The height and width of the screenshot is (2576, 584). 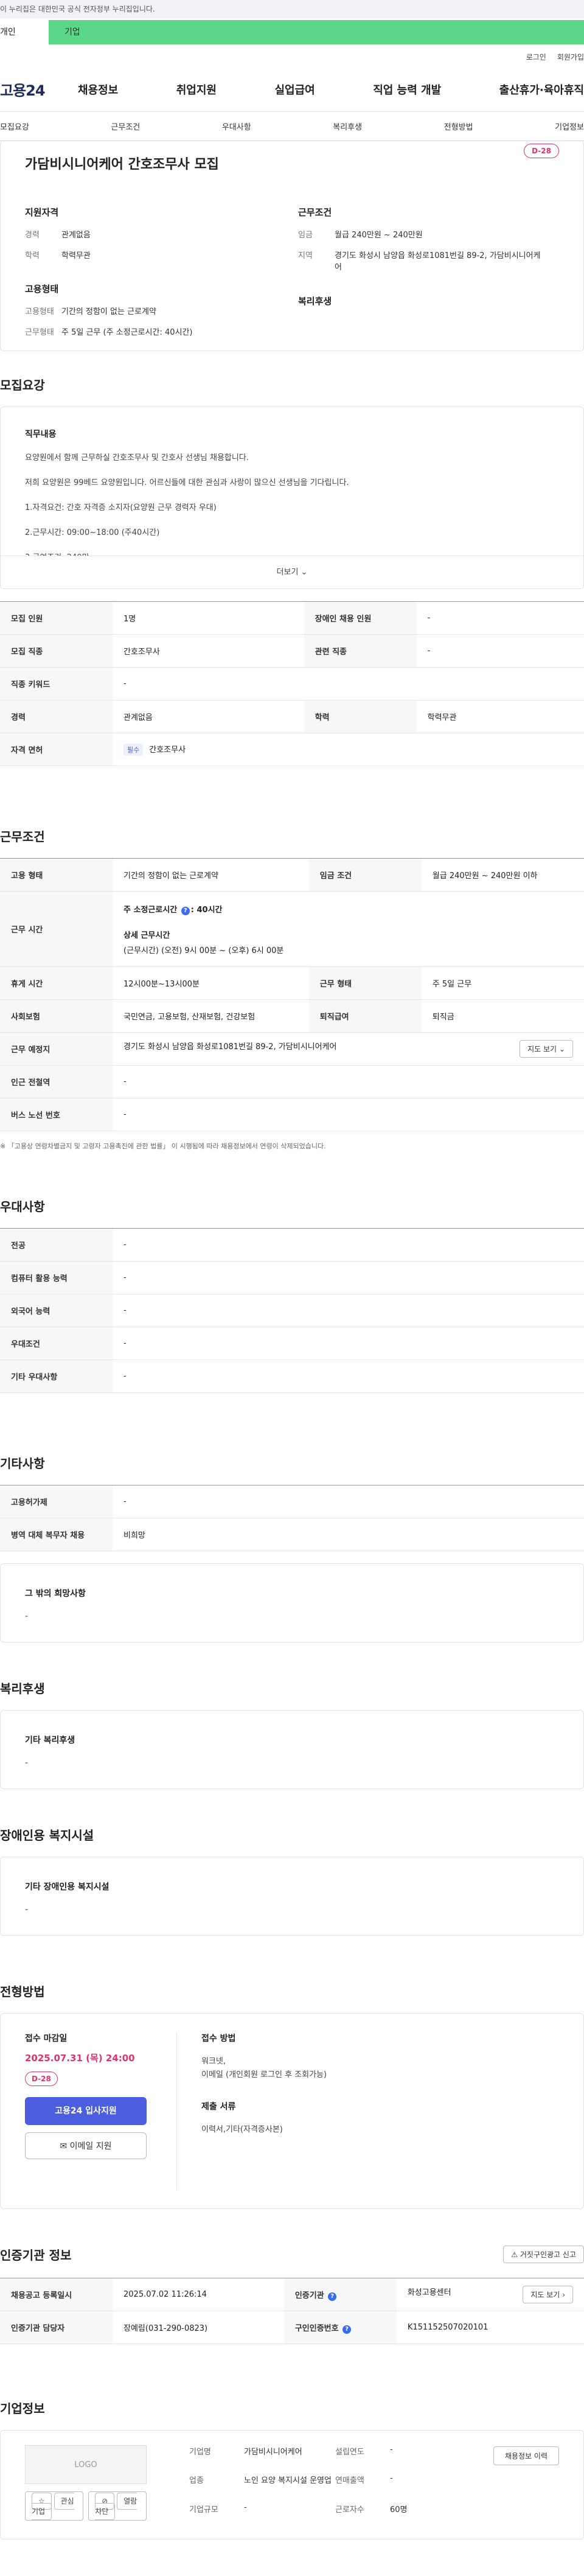 What do you see at coordinates (288, 2481) in the screenshot?
I see `info-value: 노인 요양 복지시설 운영업` at bounding box center [288, 2481].